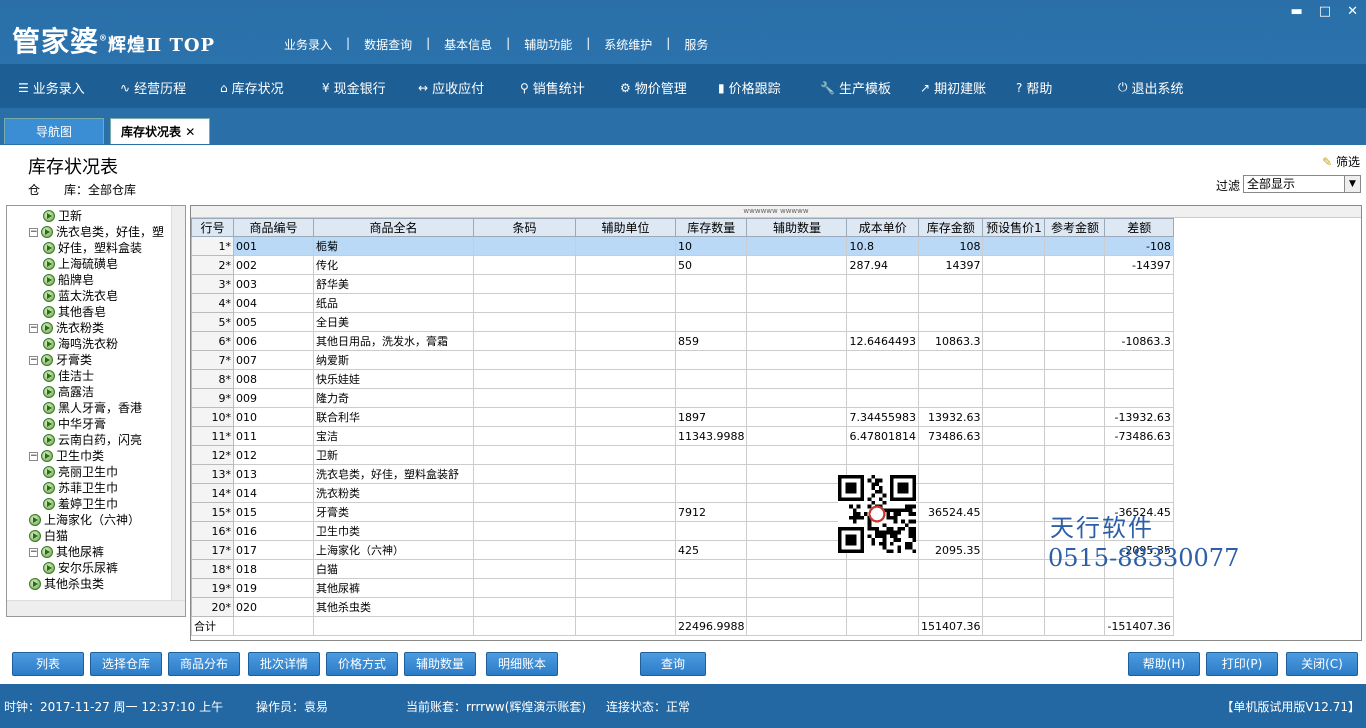 The image size is (1366, 728). What do you see at coordinates (1139, 265) in the screenshot?
I see `table-cell: -14397` at bounding box center [1139, 265].